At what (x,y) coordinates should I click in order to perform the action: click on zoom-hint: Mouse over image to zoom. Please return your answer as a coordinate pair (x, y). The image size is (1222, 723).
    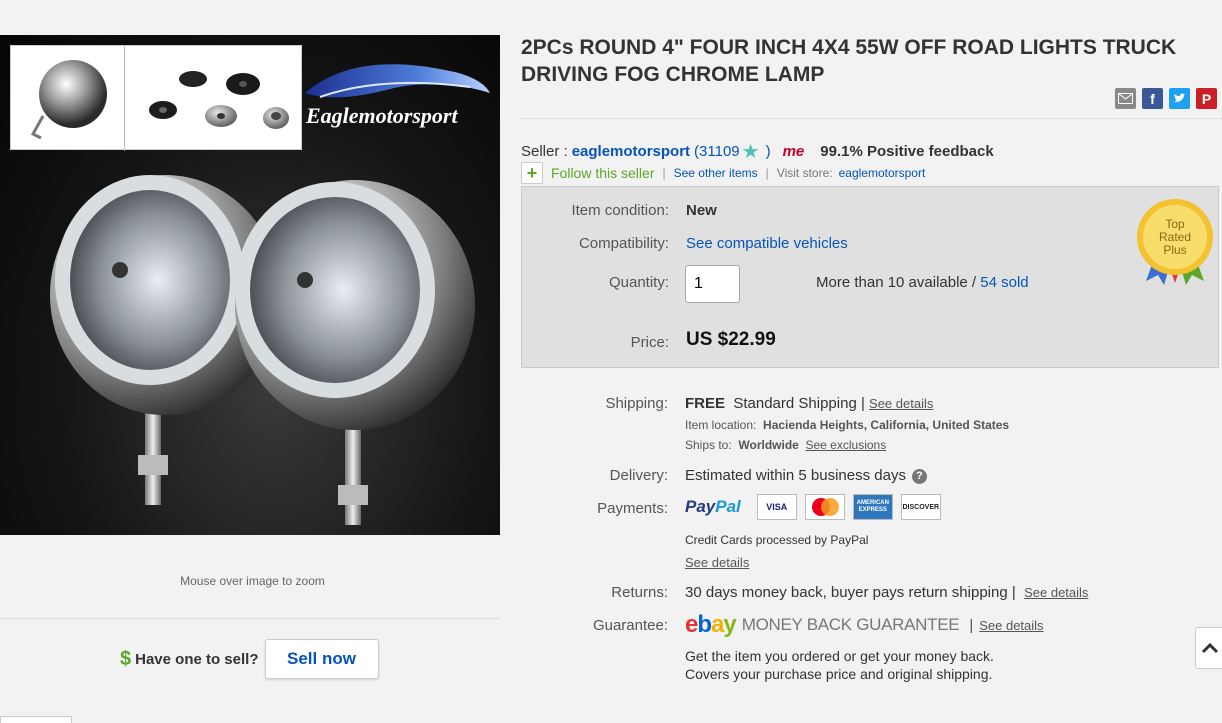
    Looking at the image, I should click on (252, 581).